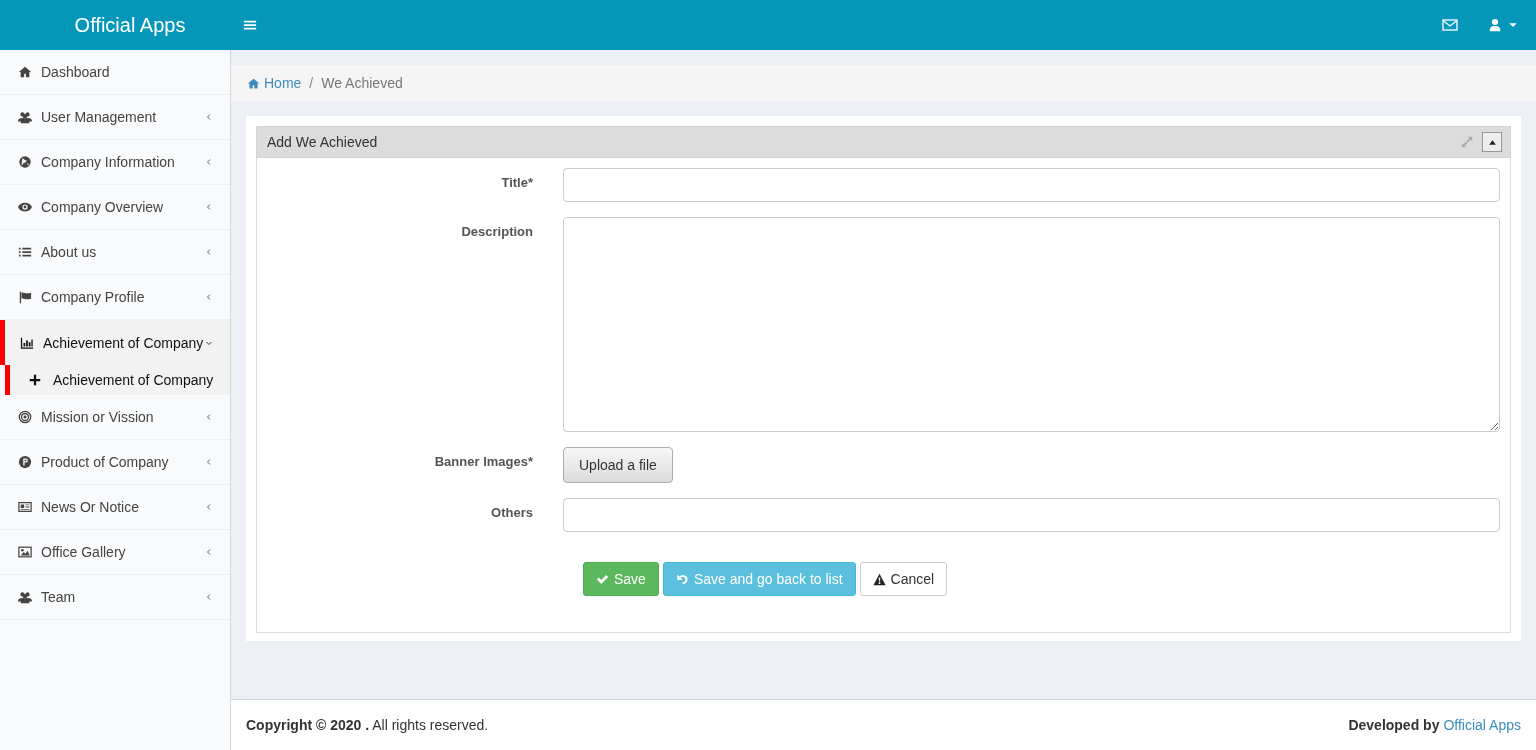 The height and width of the screenshot is (750, 1536). I want to click on image-icon, so click(25, 552).